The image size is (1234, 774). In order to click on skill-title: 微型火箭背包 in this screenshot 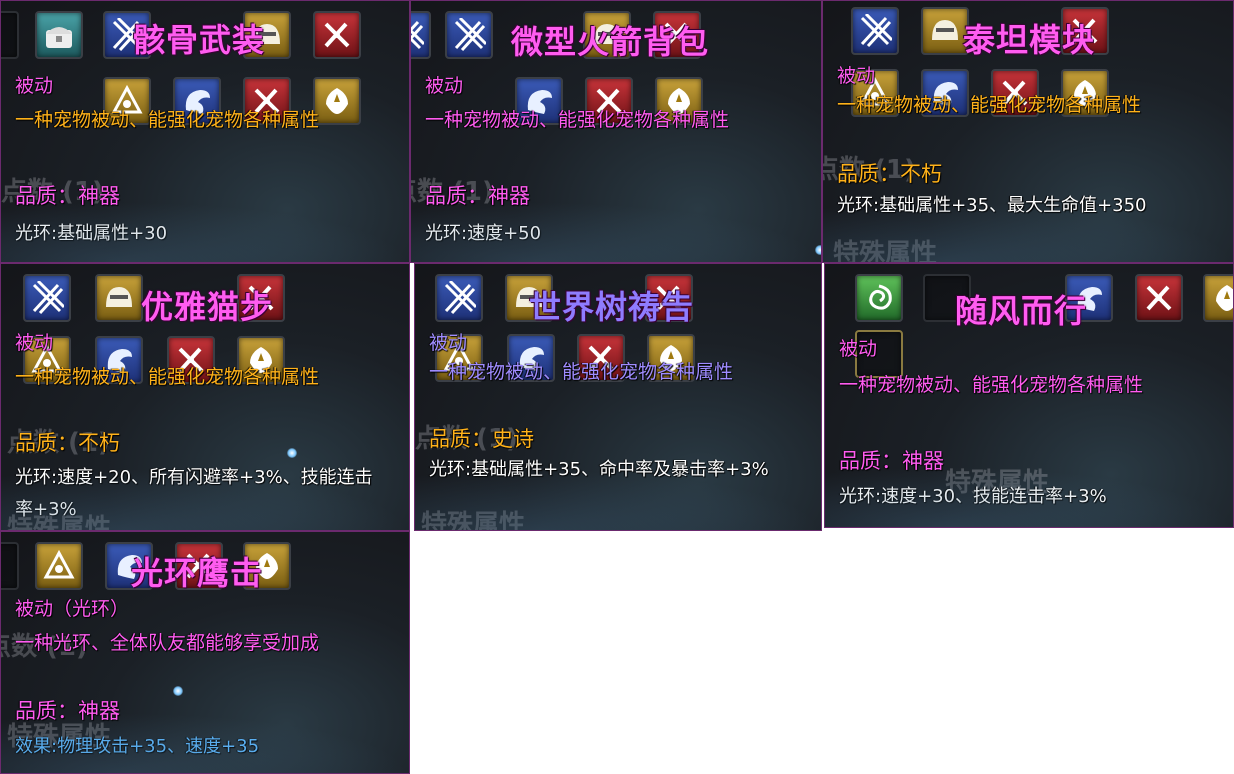, I will do `click(610, 42)`.